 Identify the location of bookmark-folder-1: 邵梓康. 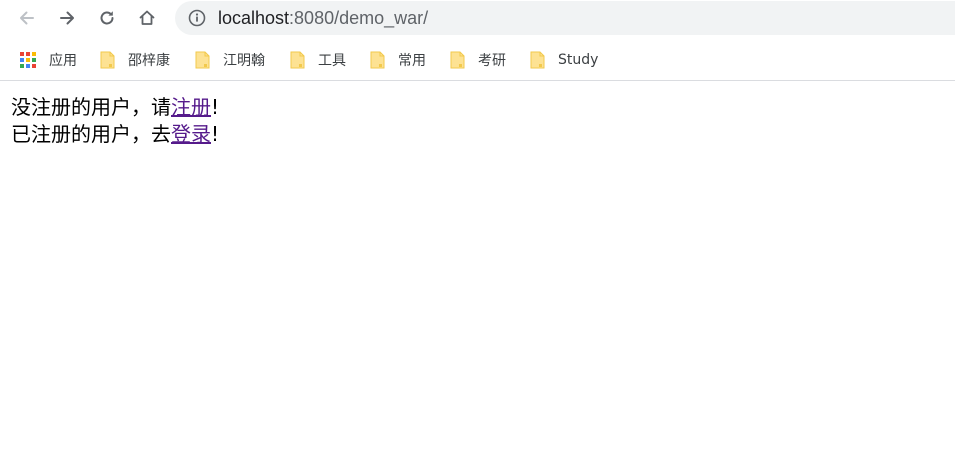
(135, 60).